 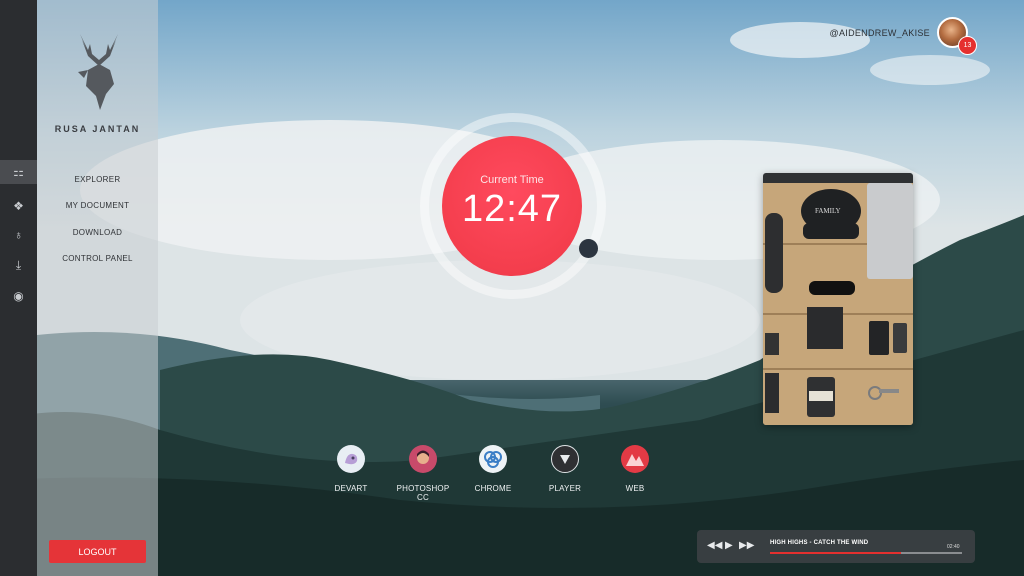 I want to click on dock-item-chrome: CHROME, so click(x=493, y=469).